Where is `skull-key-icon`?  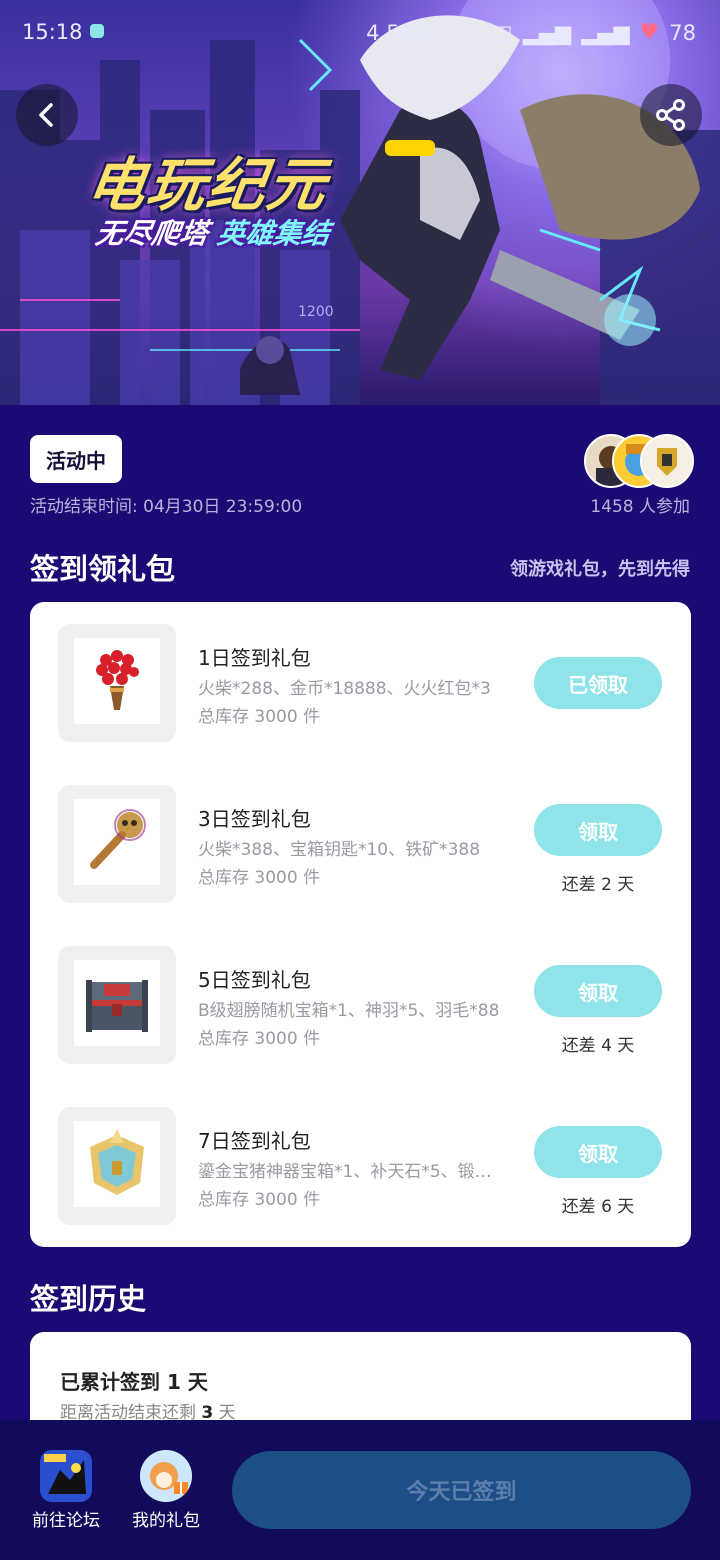 skull-key-icon is located at coordinates (118, 839).